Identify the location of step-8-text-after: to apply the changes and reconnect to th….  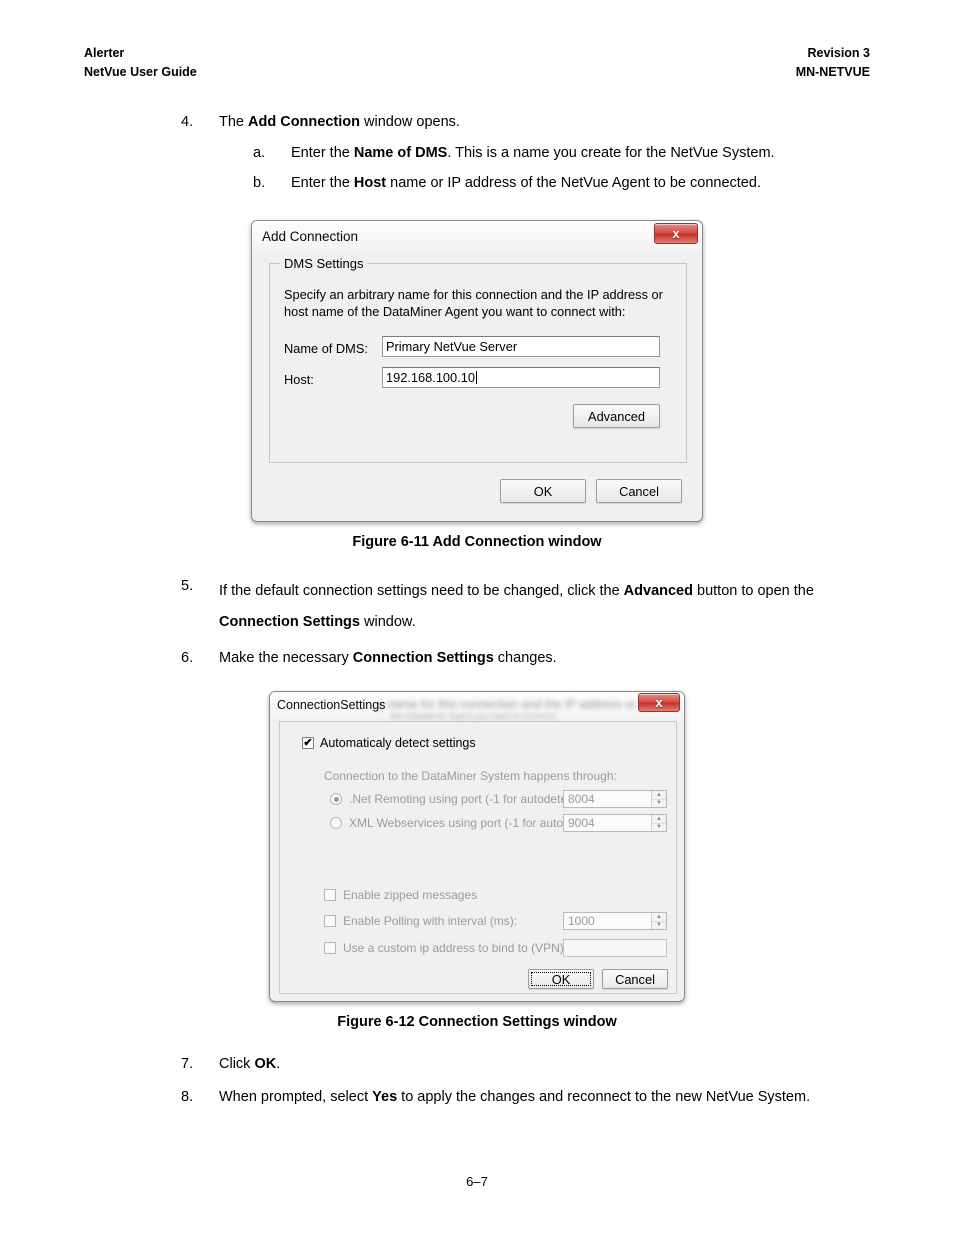
(604, 1097).